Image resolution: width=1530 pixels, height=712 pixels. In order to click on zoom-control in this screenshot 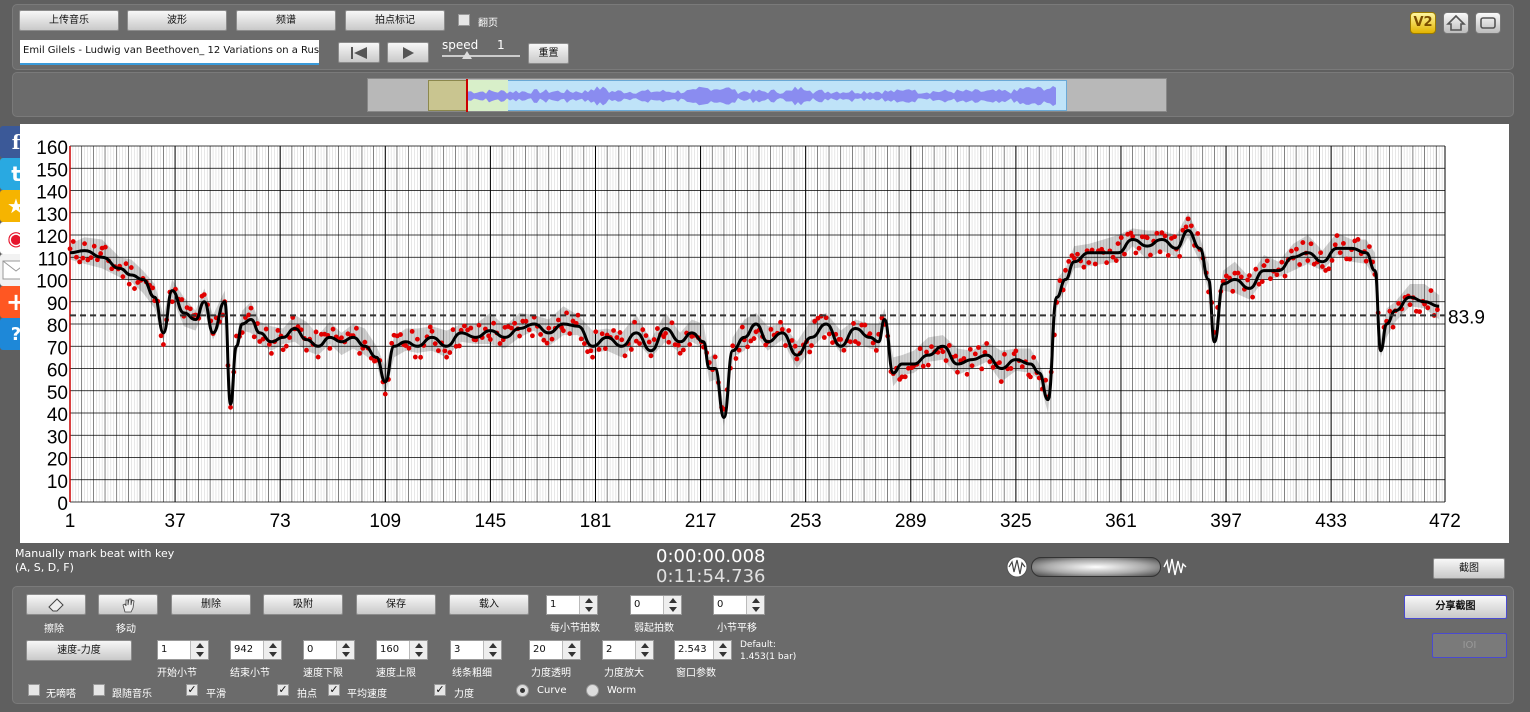, I will do `click(1096, 567)`.